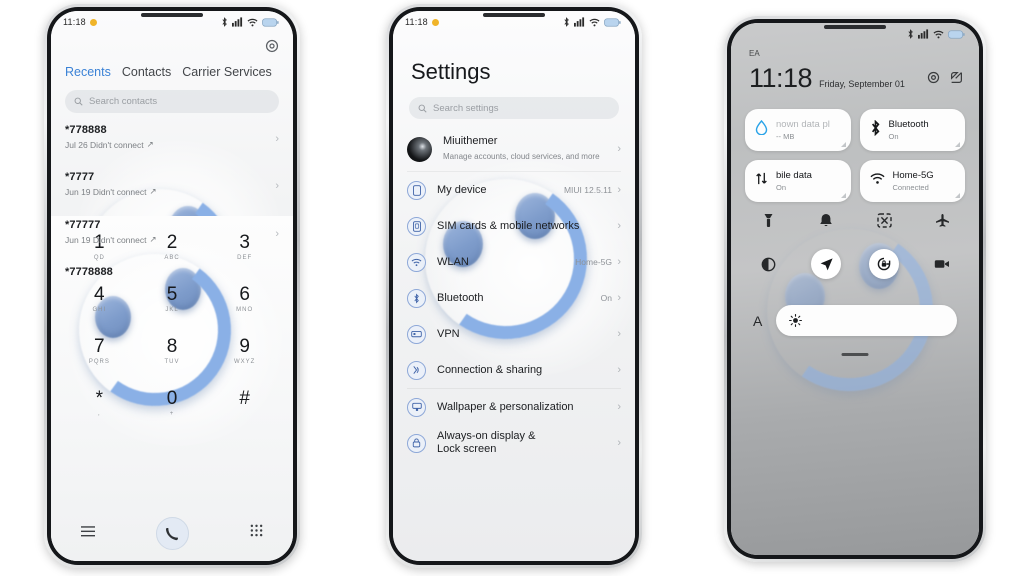 This screenshot has height=576, width=1024. What do you see at coordinates (99, 358) in the screenshot?
I see `dialpad-key: 7 PQRS` at bounding box center [99, 358].